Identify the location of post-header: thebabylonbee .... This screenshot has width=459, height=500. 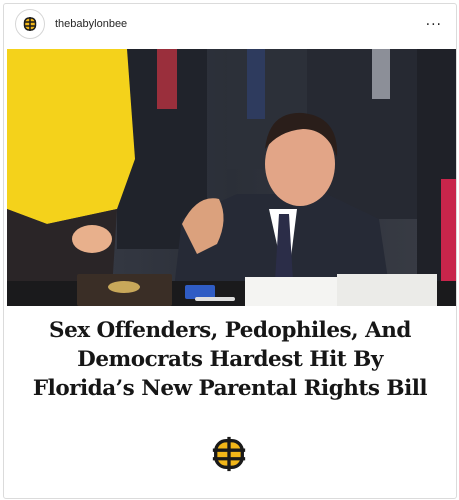
(230, 24).